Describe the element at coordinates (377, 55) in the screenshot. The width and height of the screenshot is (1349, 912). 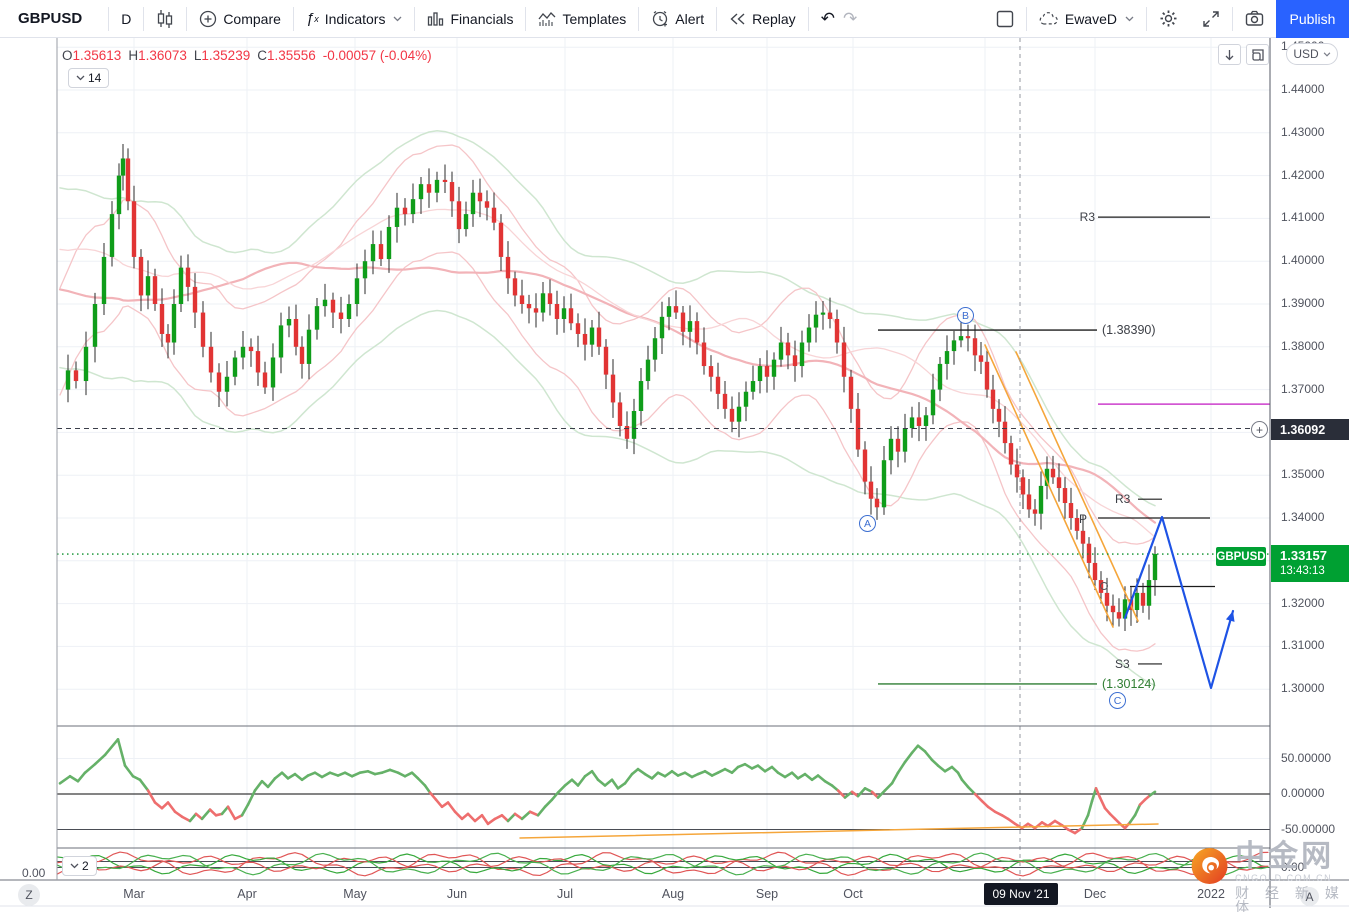
I see `change-value: -0.00057 (-0.04%)` at that location.